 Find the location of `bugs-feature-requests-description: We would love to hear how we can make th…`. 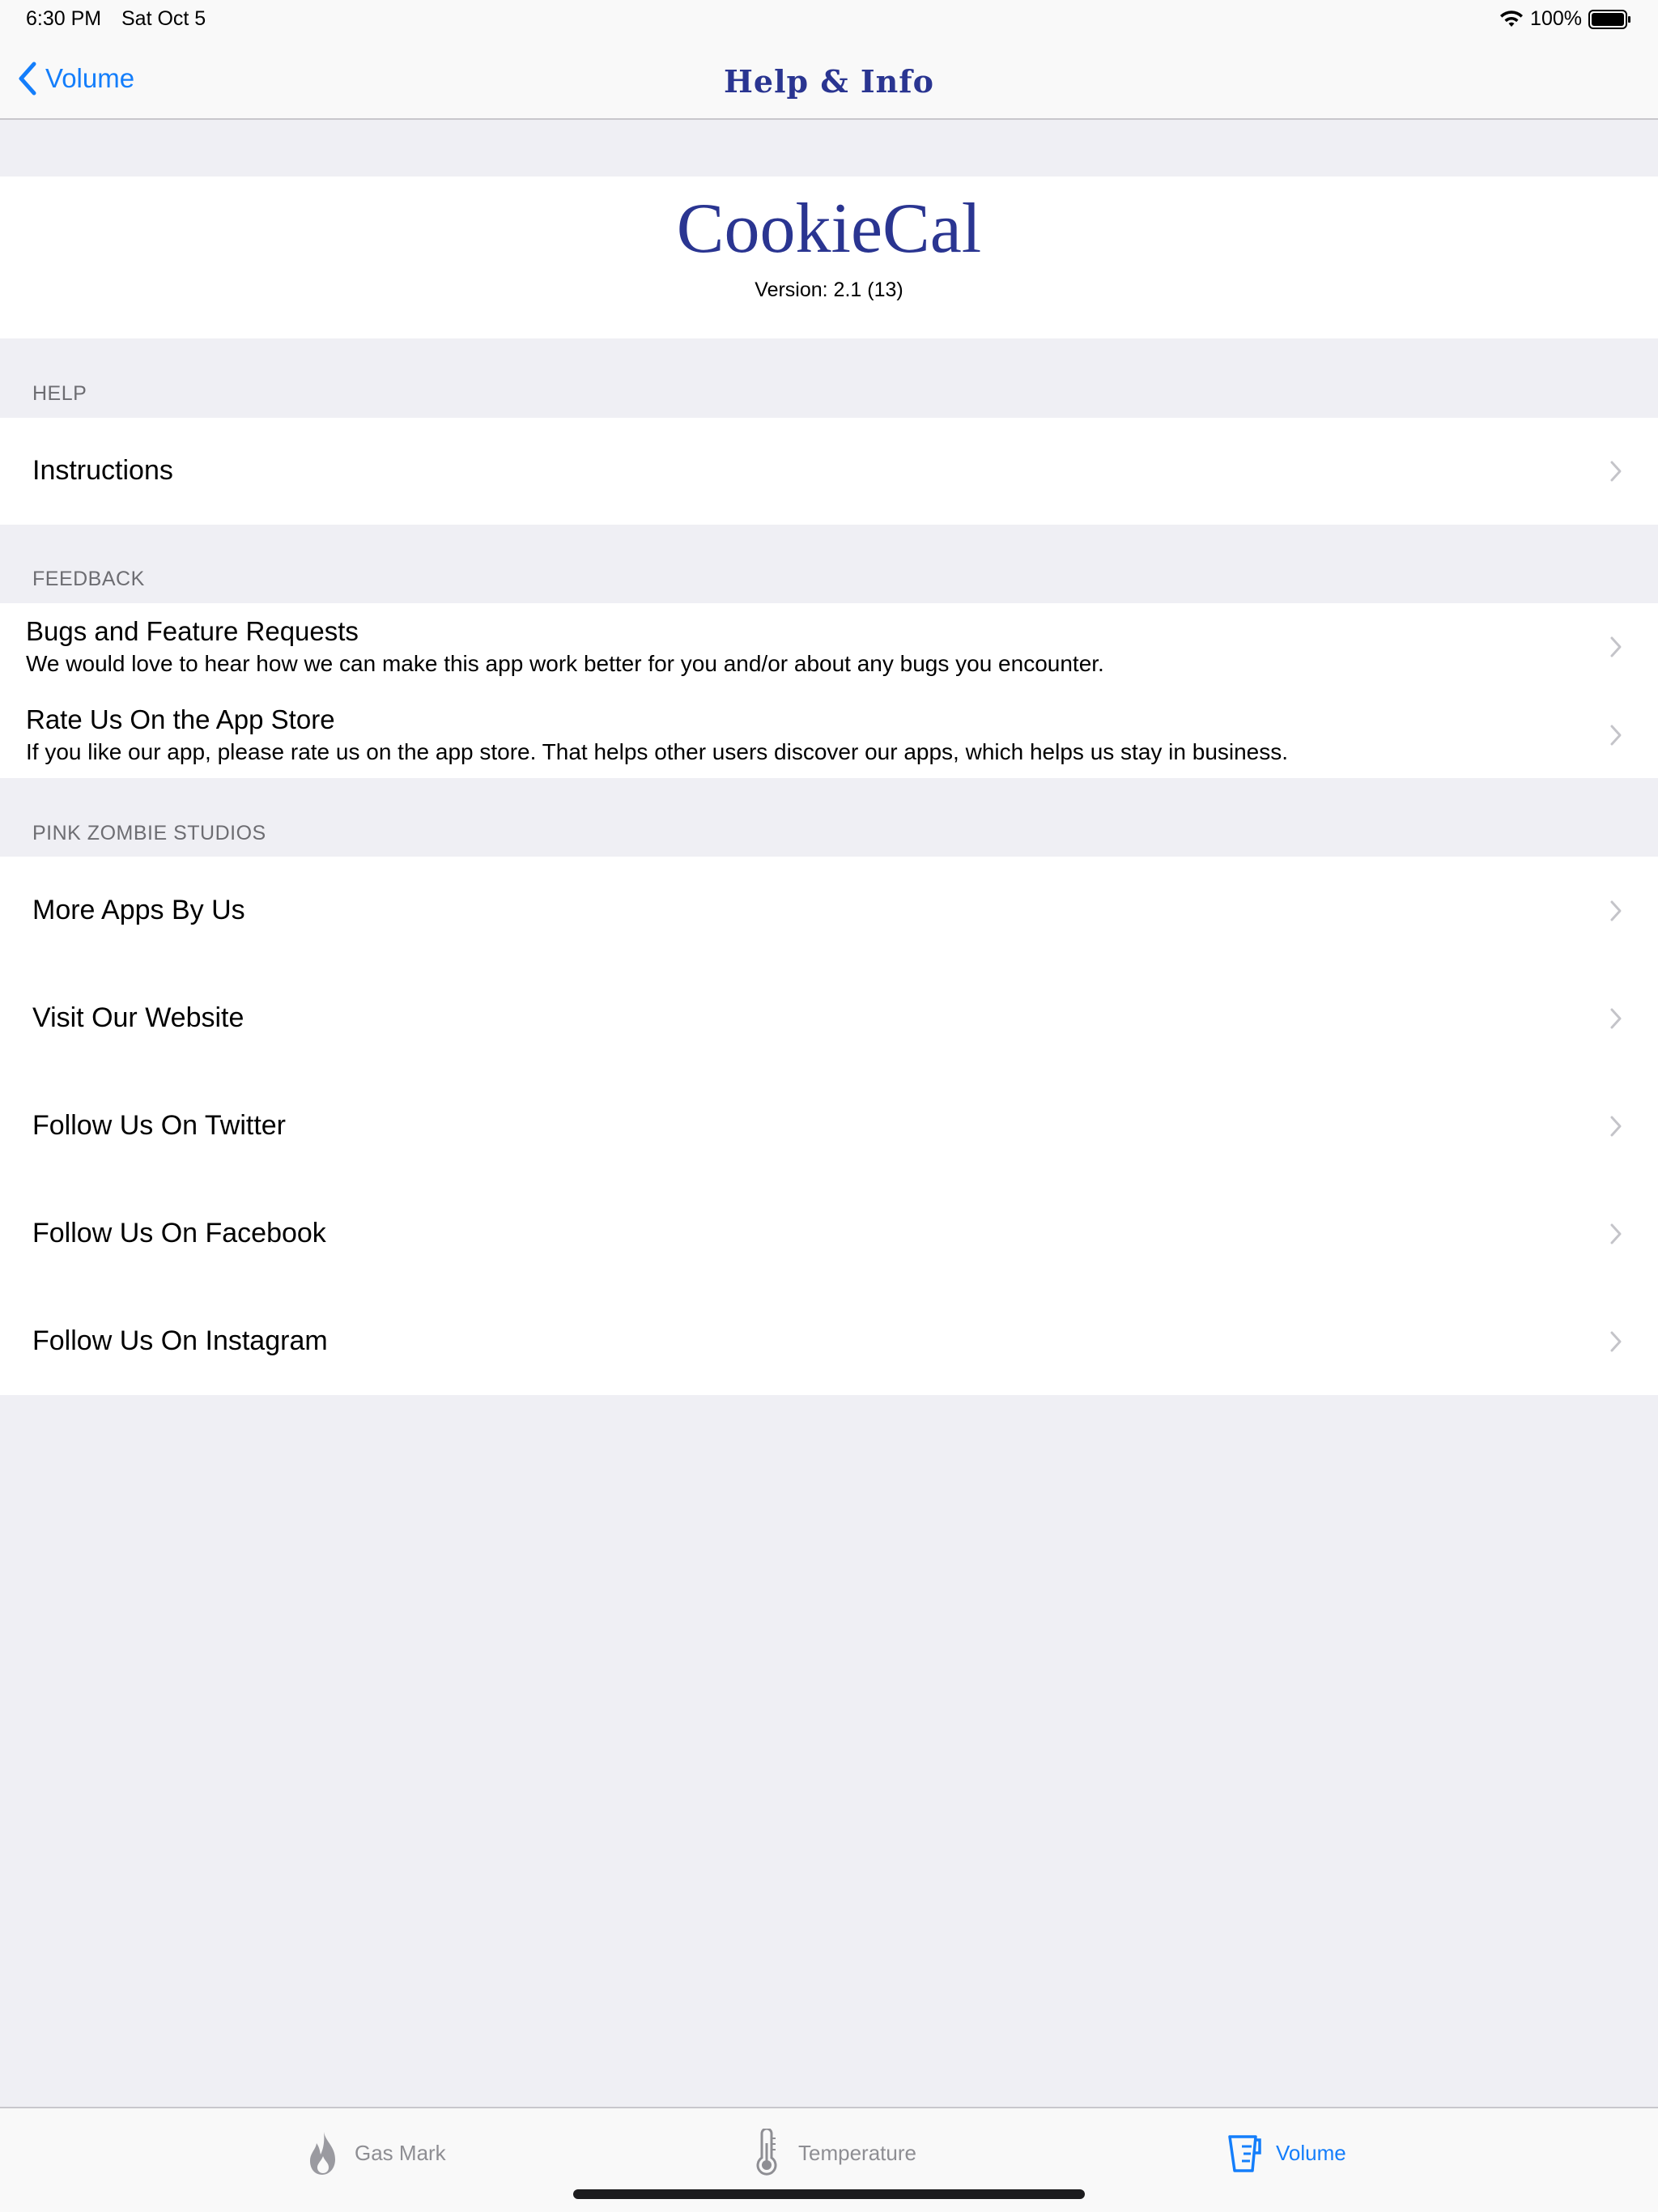

bugs-feature-requests-description: We would love to hear how we can make th… is located at coordinates (565, 664).